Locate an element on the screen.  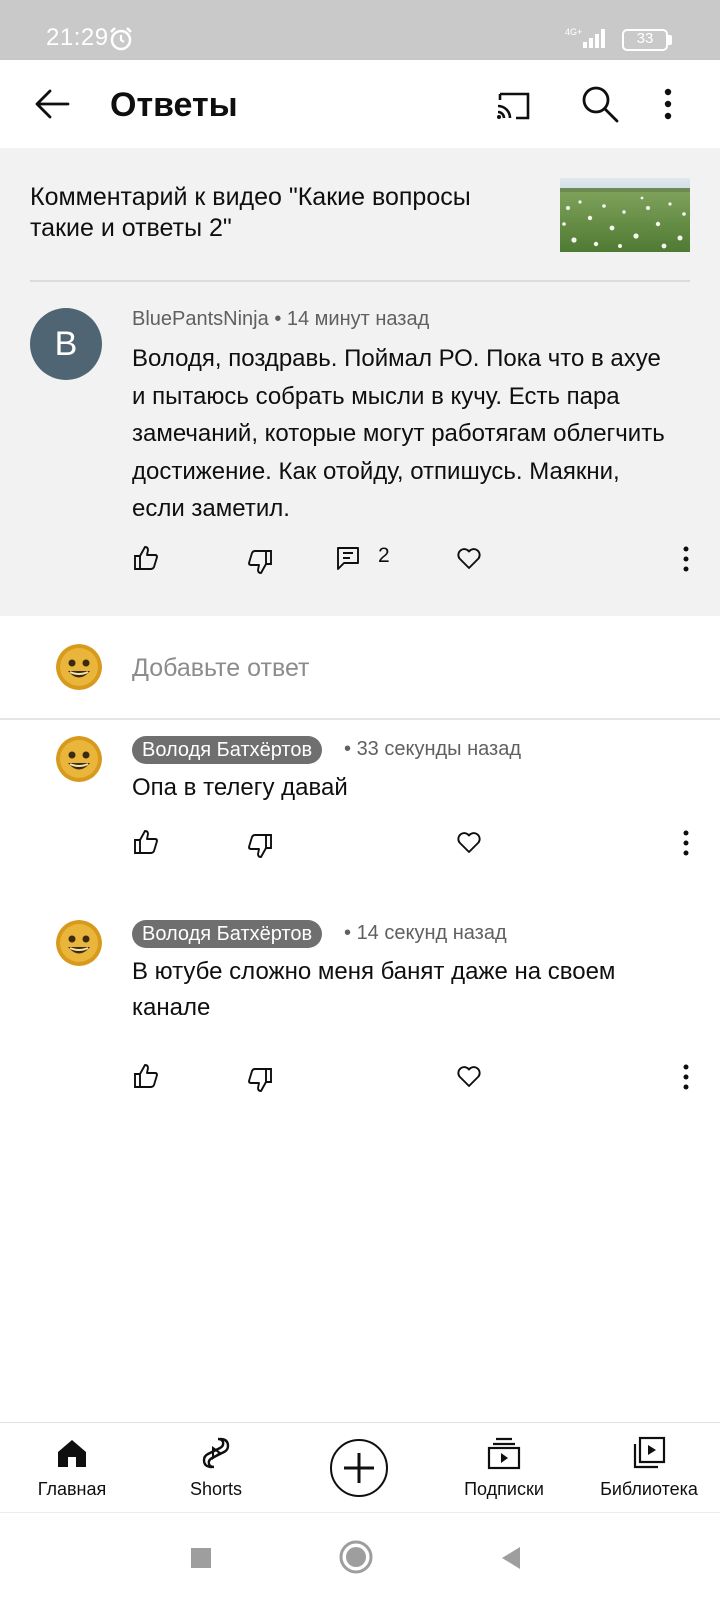
more-vert-icon is located at coordinates (668, 104).